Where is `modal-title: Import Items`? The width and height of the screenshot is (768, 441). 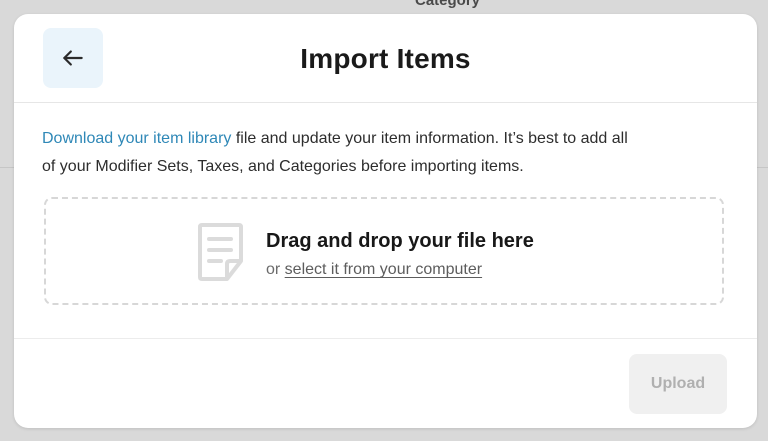
modal-title: Import Items is located at coordinates (385, 58).